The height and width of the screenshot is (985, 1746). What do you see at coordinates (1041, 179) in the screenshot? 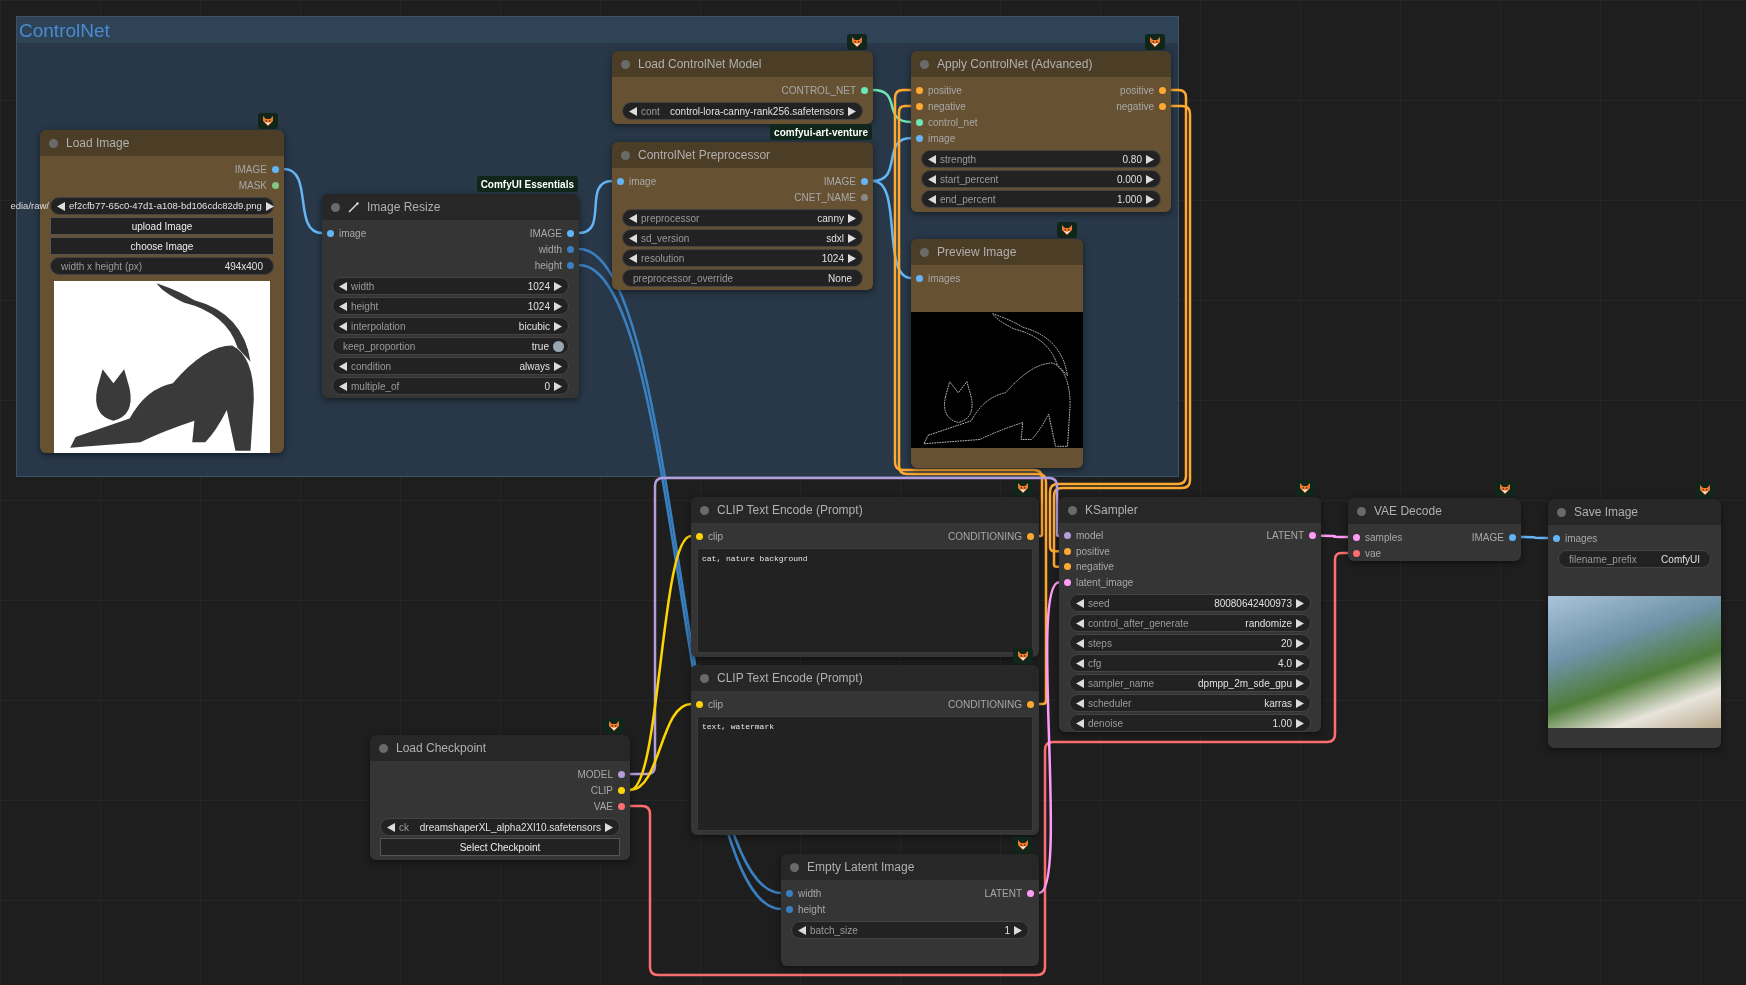
I see `combo-field: start_percent 0.000` at bounding box center [1041, 179].